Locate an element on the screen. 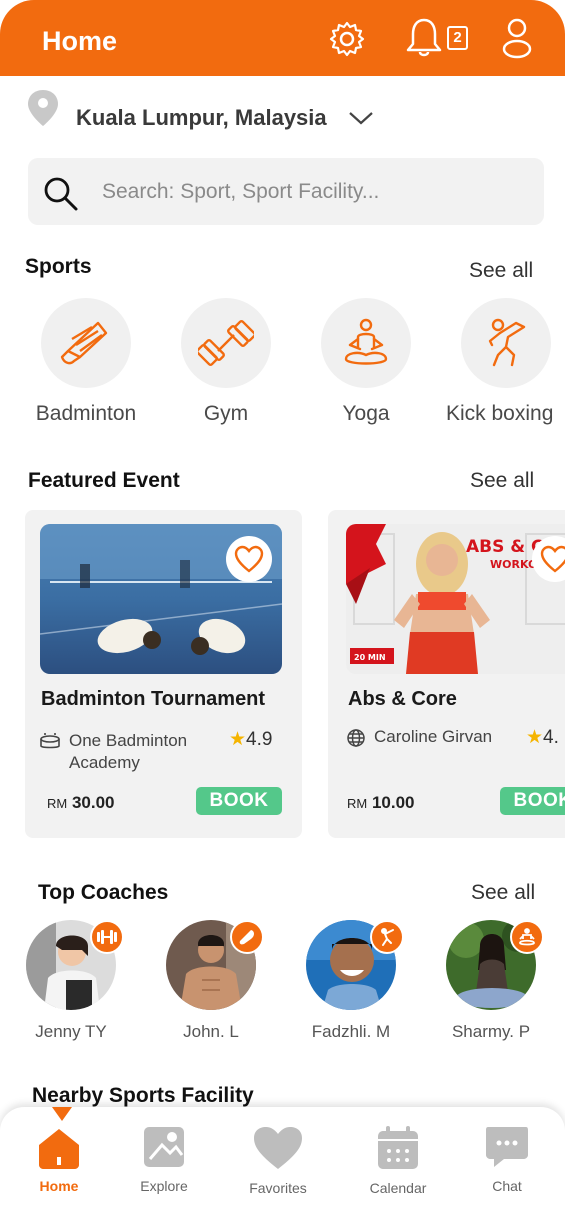  location-selector: Kuala Lumpur, Malaysia is located at coordinates (226, 113).